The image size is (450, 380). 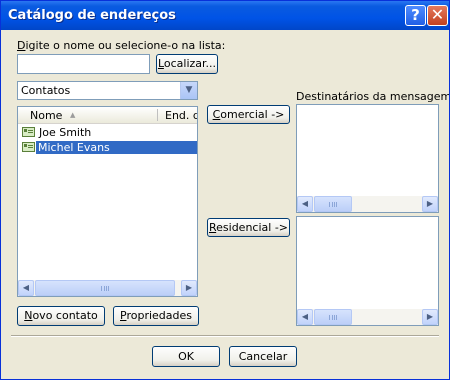 I want to click on search-input, so click(x=83, y=64).